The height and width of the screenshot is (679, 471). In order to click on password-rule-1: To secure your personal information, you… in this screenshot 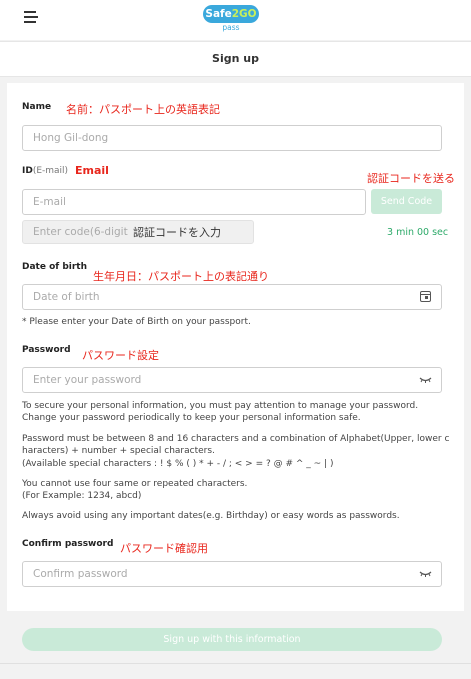, I will do `click(220, 406)`.